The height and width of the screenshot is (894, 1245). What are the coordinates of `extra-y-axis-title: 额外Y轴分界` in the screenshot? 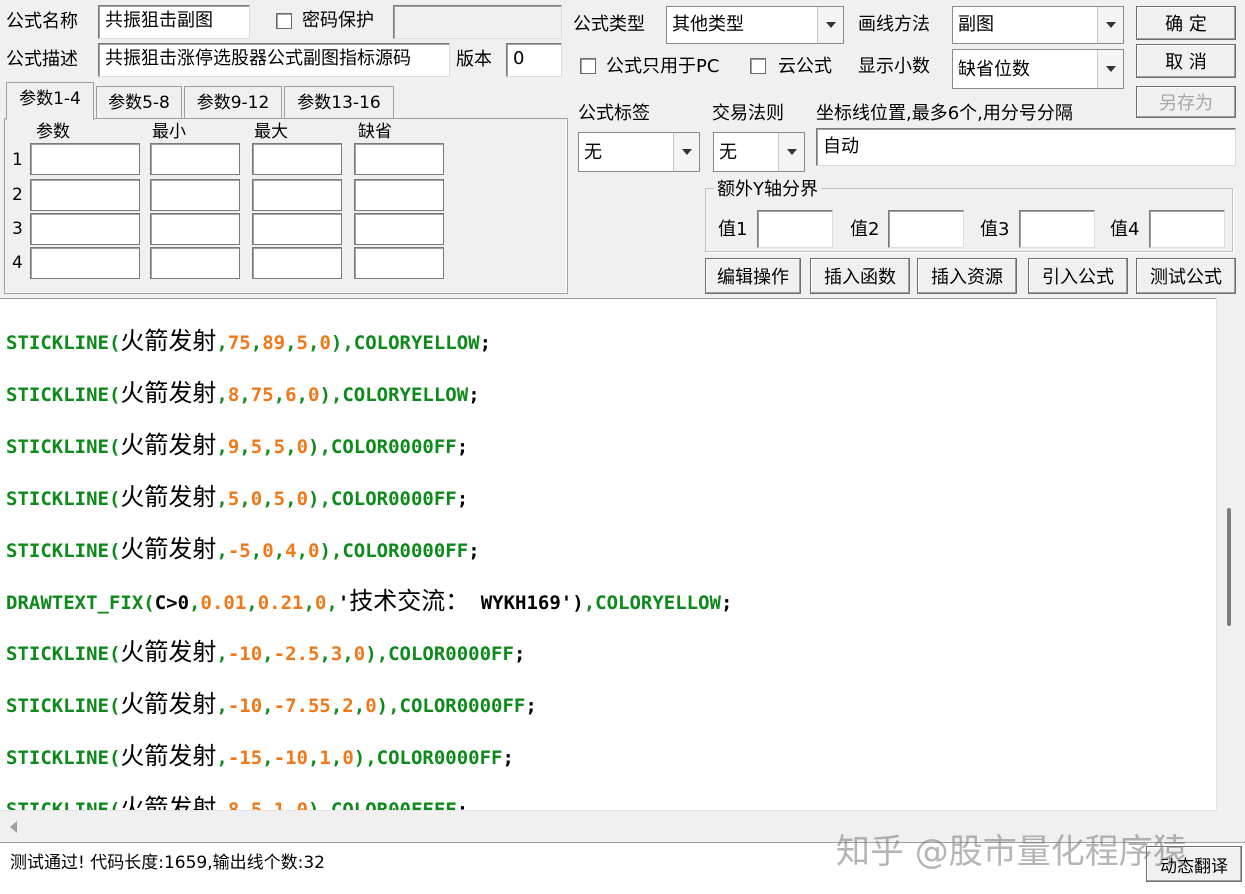 It's located at (767, 190).